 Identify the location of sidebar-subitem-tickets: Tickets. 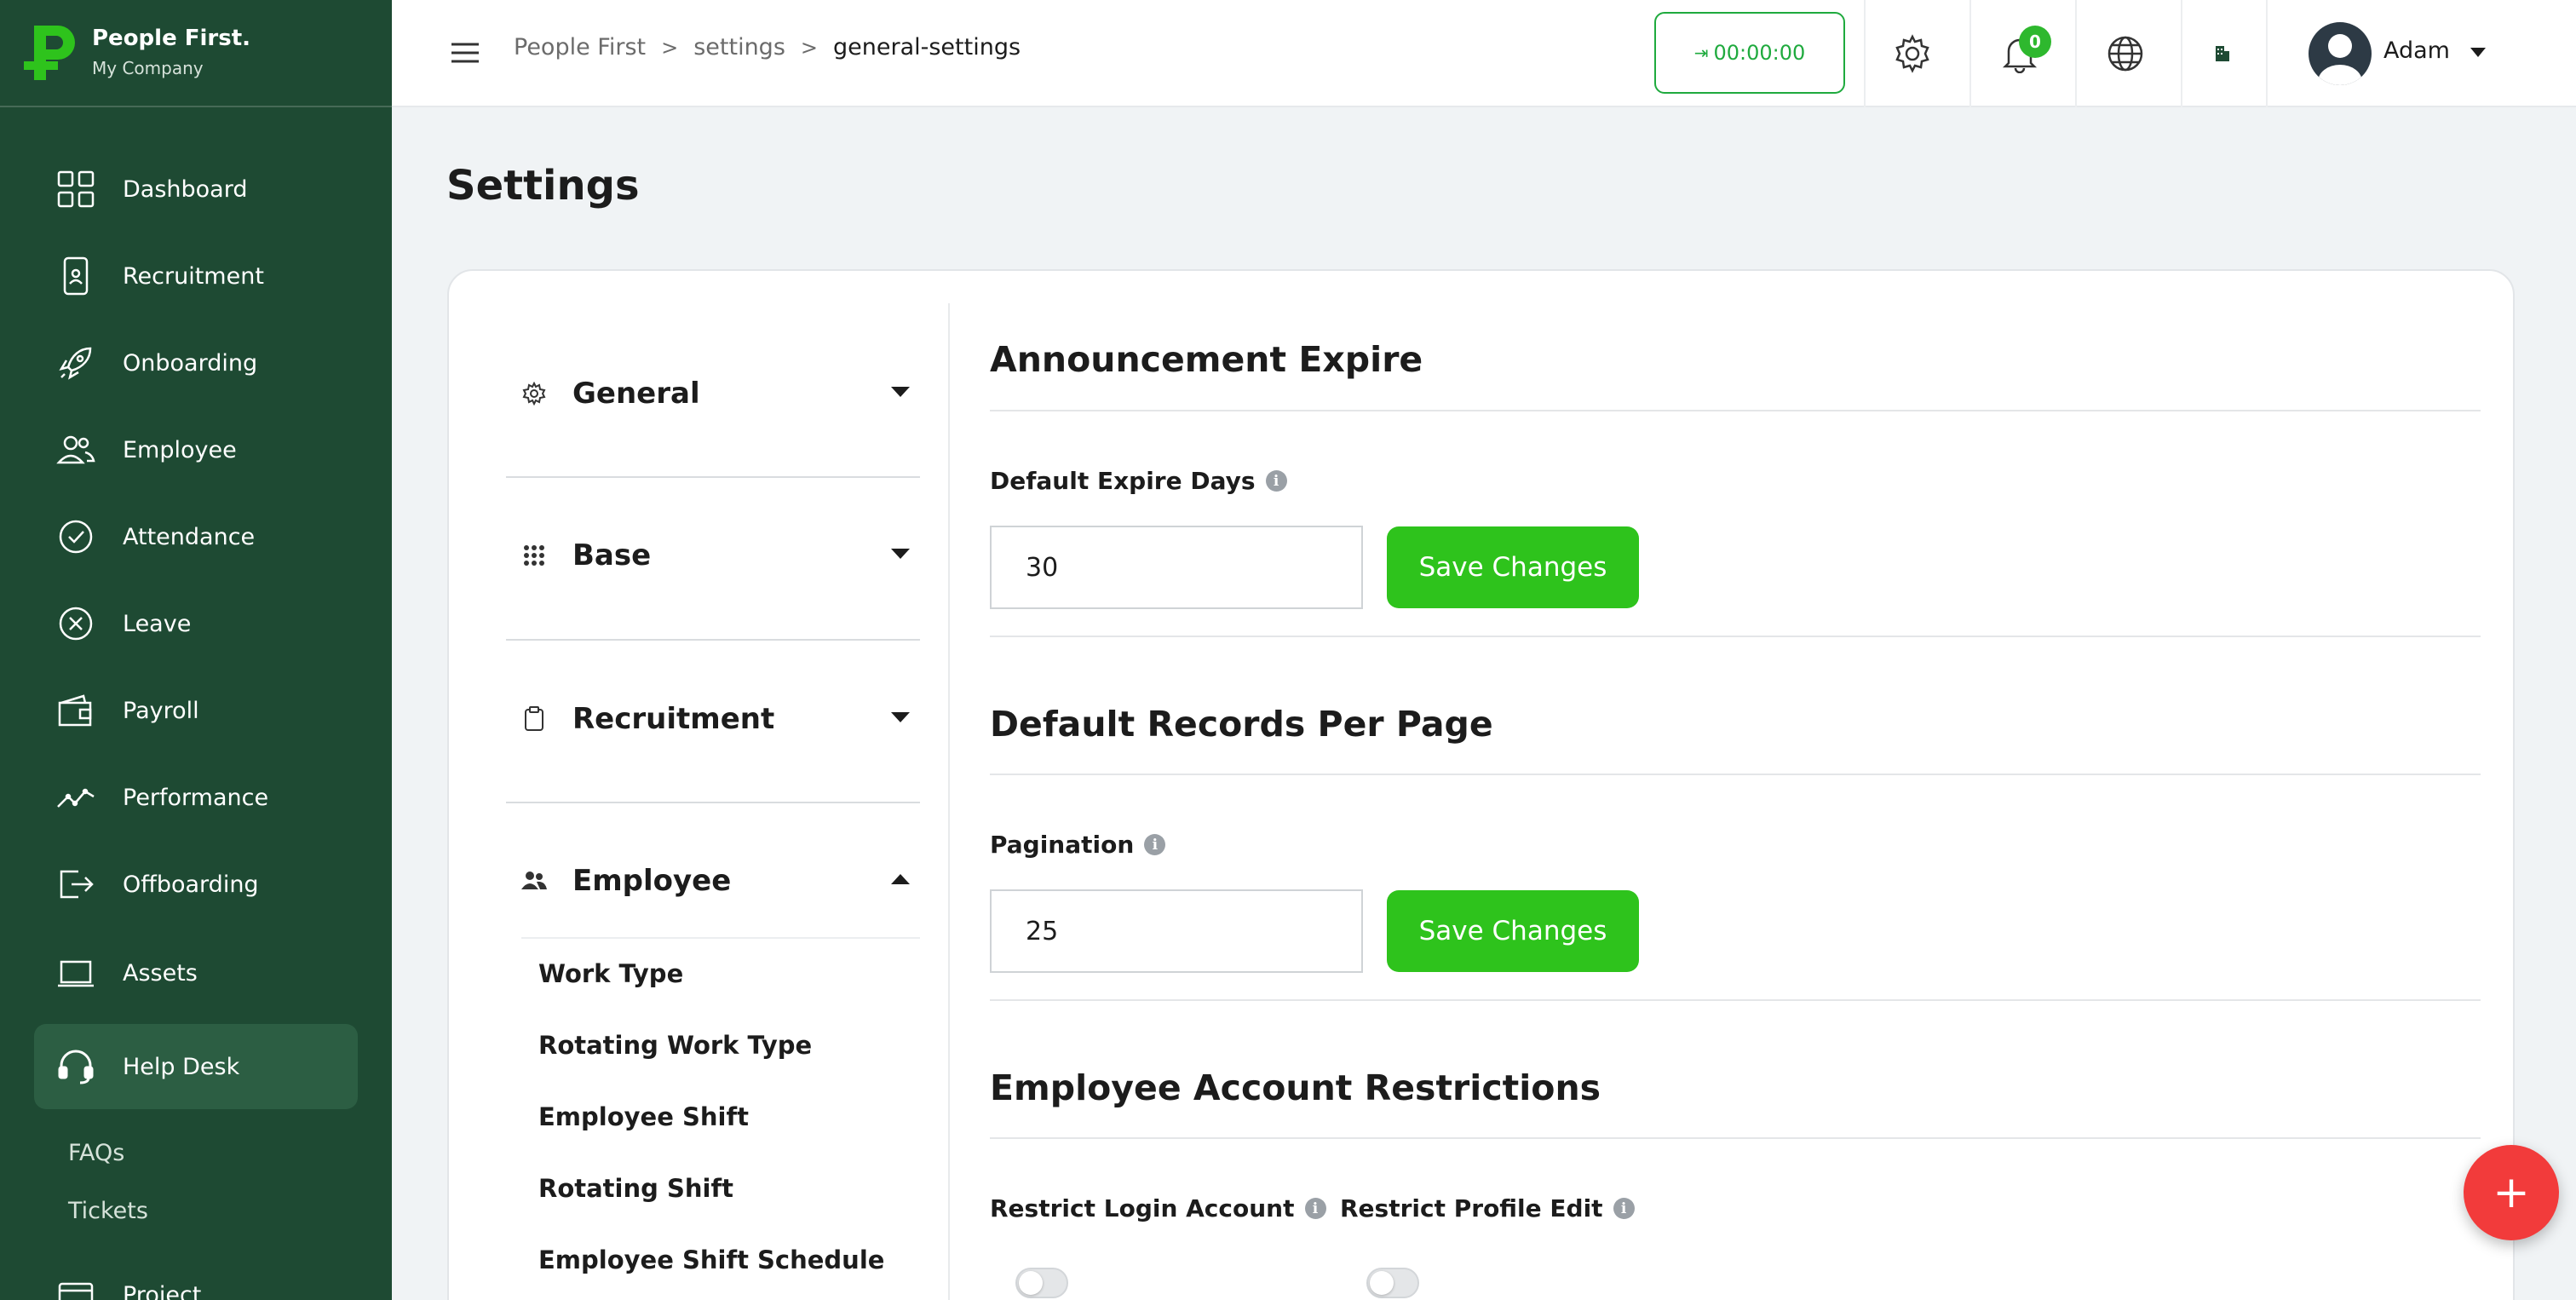
(108, 1211).